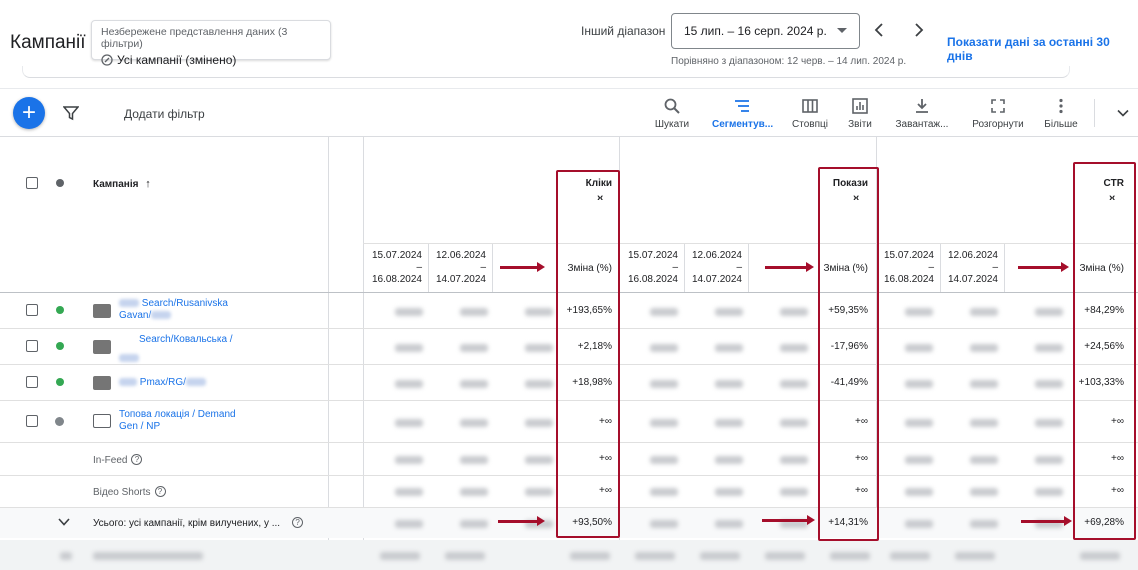 The height and width of the screenshot is (570, 1138). I want to click on campaign-column-header: Кампанія ↑, so click(122, 184).